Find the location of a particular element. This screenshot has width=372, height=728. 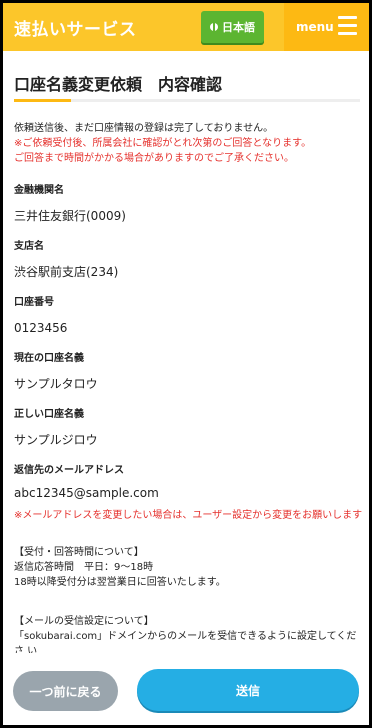

reply-email-value: abc12345@sample.com is located at coordinates (86, 493).